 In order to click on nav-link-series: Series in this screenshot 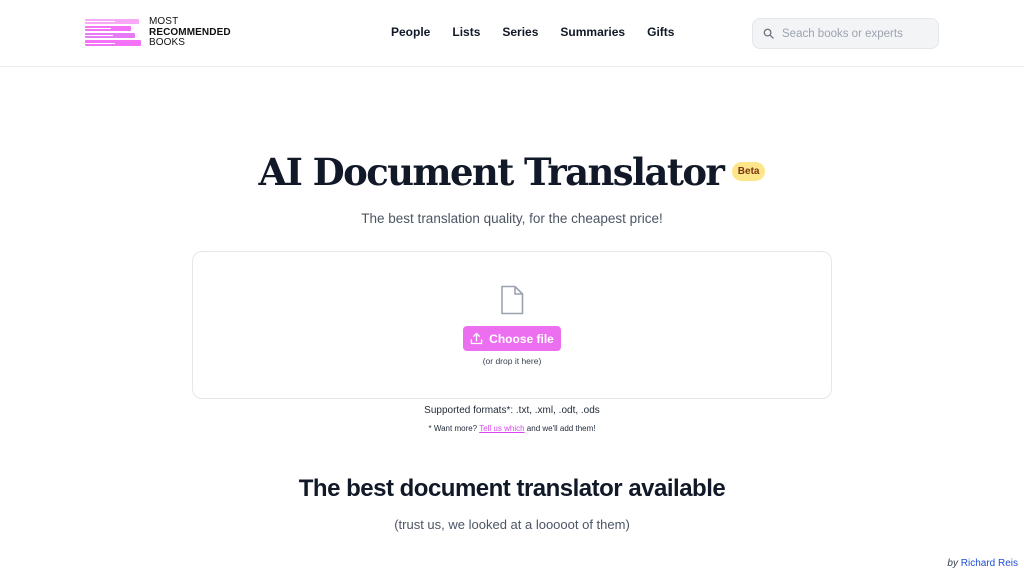, I will do `click(520, 32)`.